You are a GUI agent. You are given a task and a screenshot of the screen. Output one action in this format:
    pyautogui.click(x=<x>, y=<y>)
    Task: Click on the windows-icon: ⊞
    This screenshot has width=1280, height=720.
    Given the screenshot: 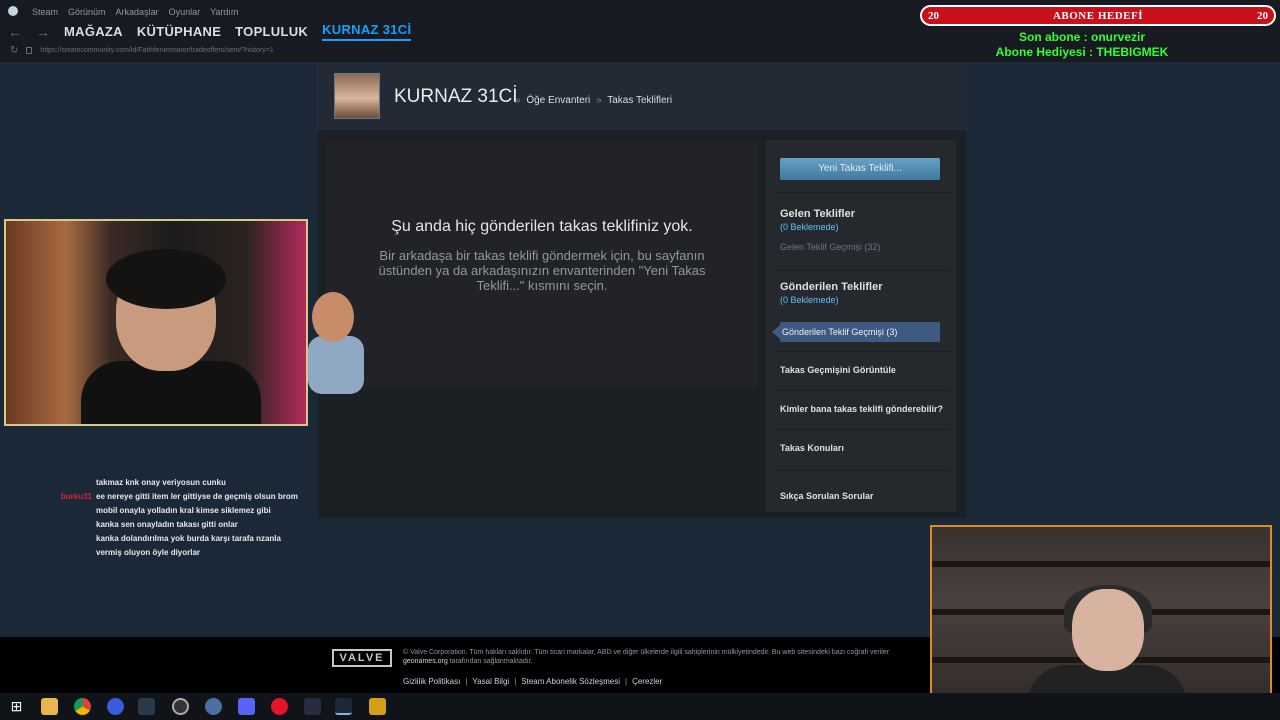 What is the action you would take?
    pyautogui.click(x=16, y=706)
    